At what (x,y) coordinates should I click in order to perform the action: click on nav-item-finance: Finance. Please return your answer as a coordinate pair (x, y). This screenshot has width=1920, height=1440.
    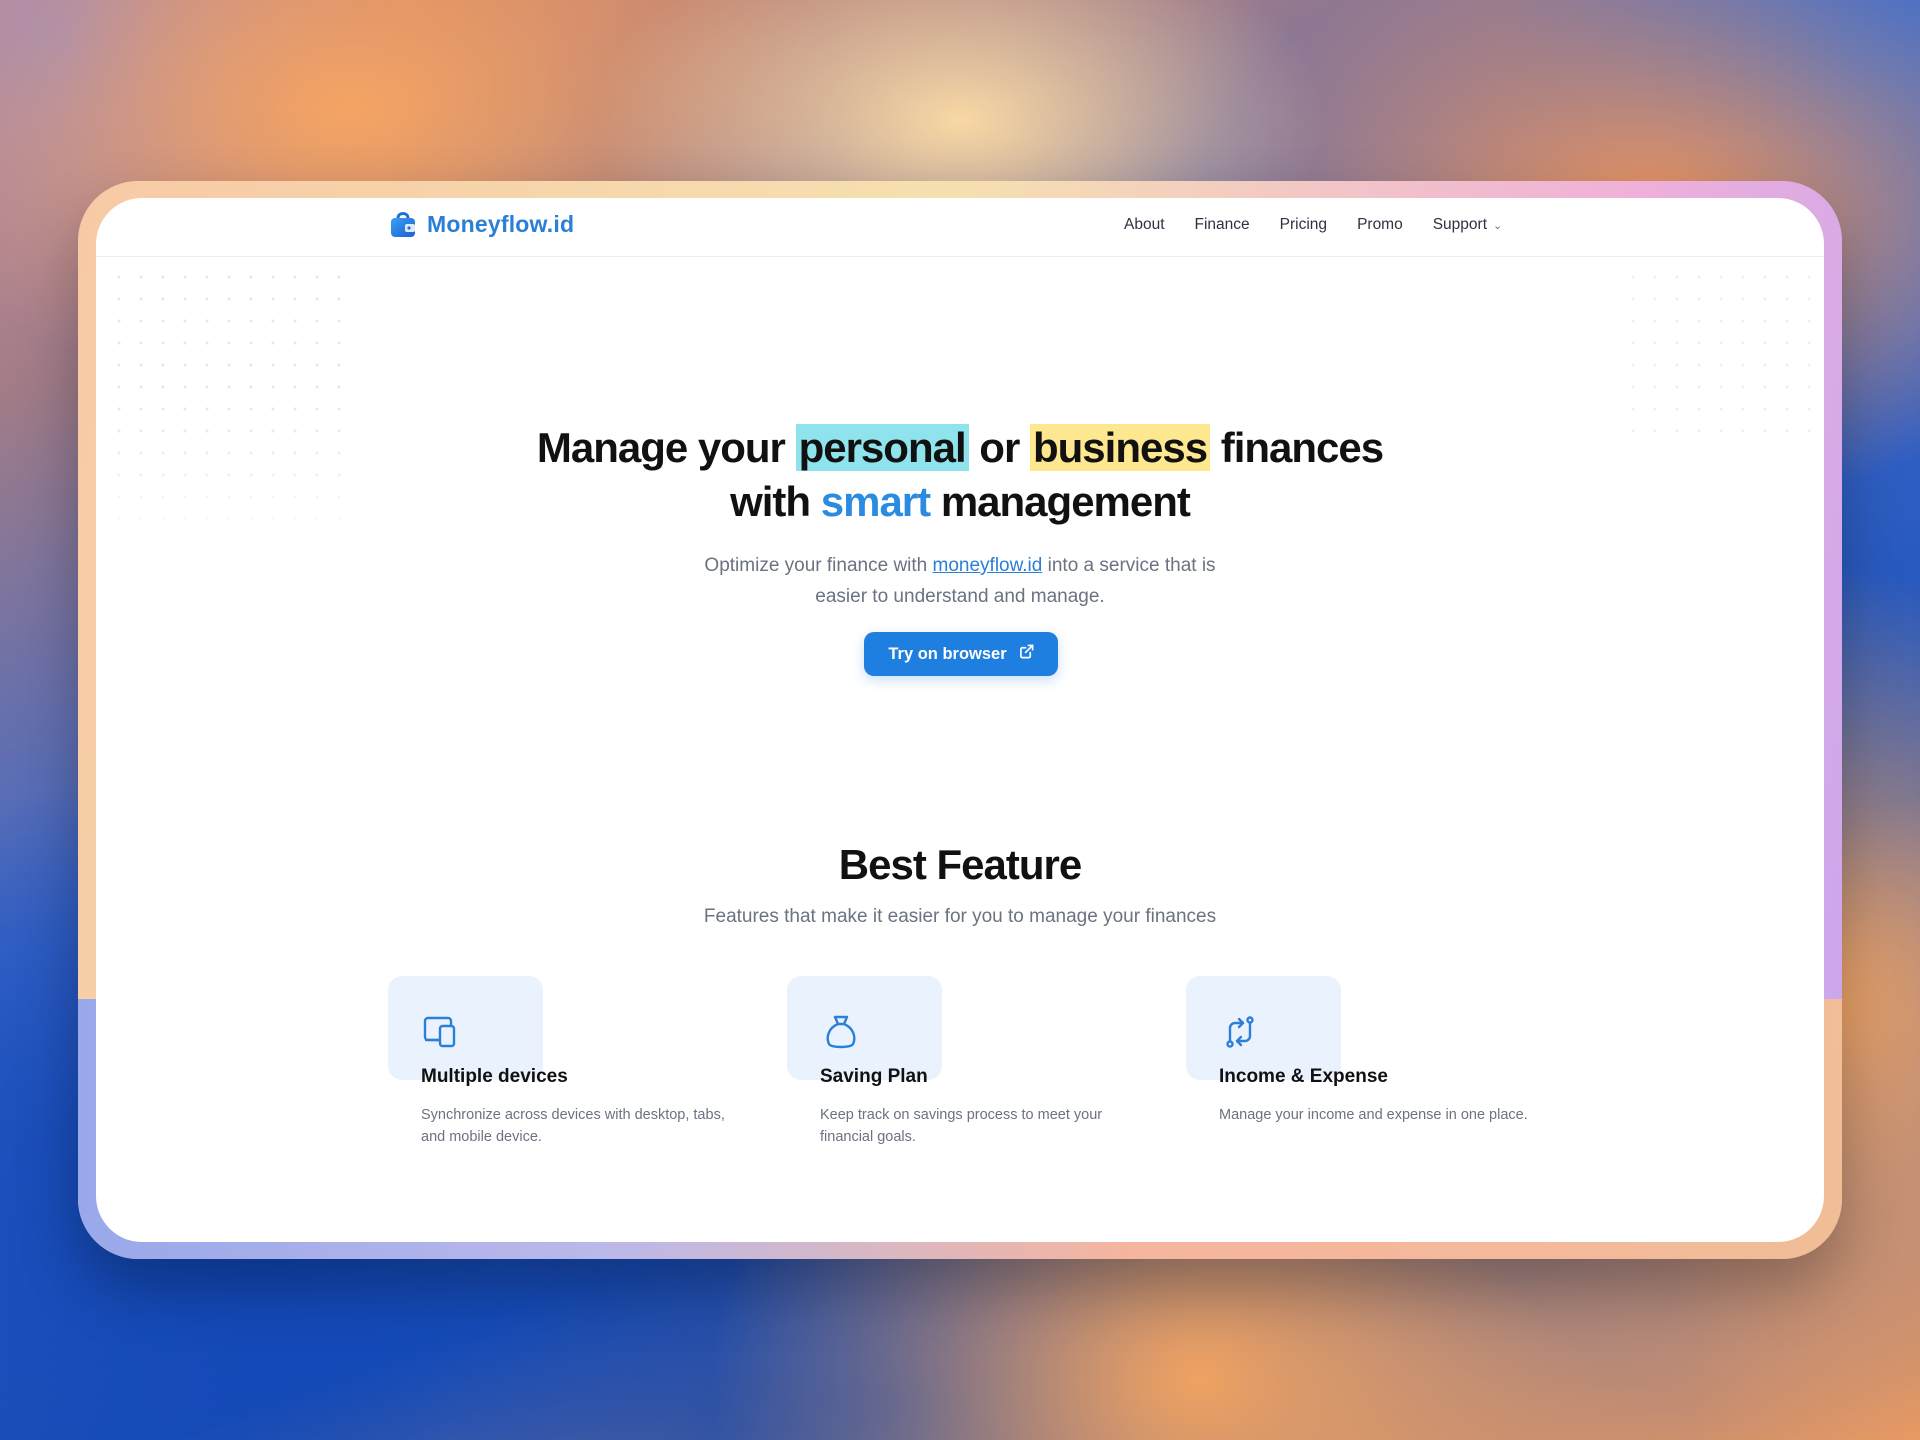
    Looking at the image, I should click on (1222, 225).